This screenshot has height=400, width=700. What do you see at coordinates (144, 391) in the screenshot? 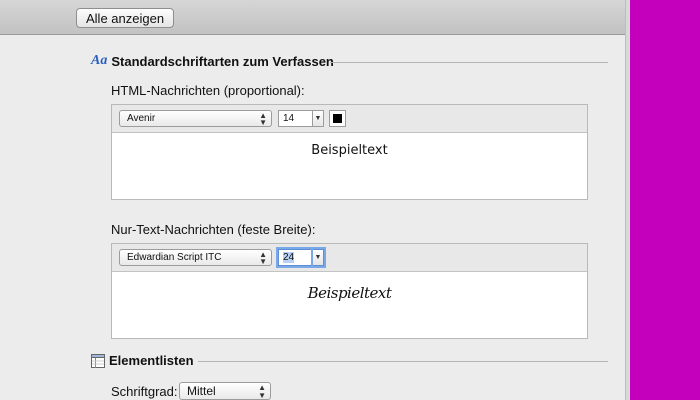
I see `list-size-label: Schriftgrad:` at bounding box center [144, 391].